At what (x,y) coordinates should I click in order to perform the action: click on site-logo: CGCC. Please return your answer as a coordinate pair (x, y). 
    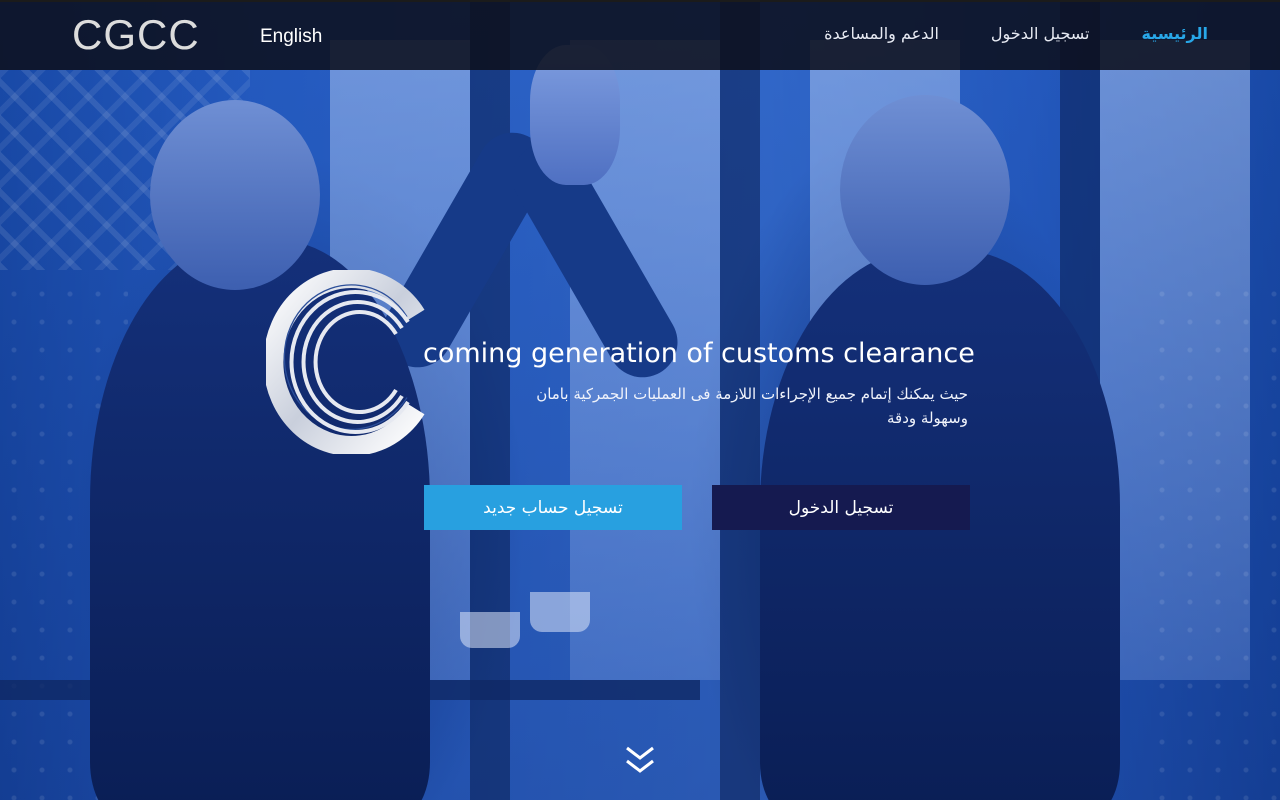
    Looking at the image, I should click on (136, 35).